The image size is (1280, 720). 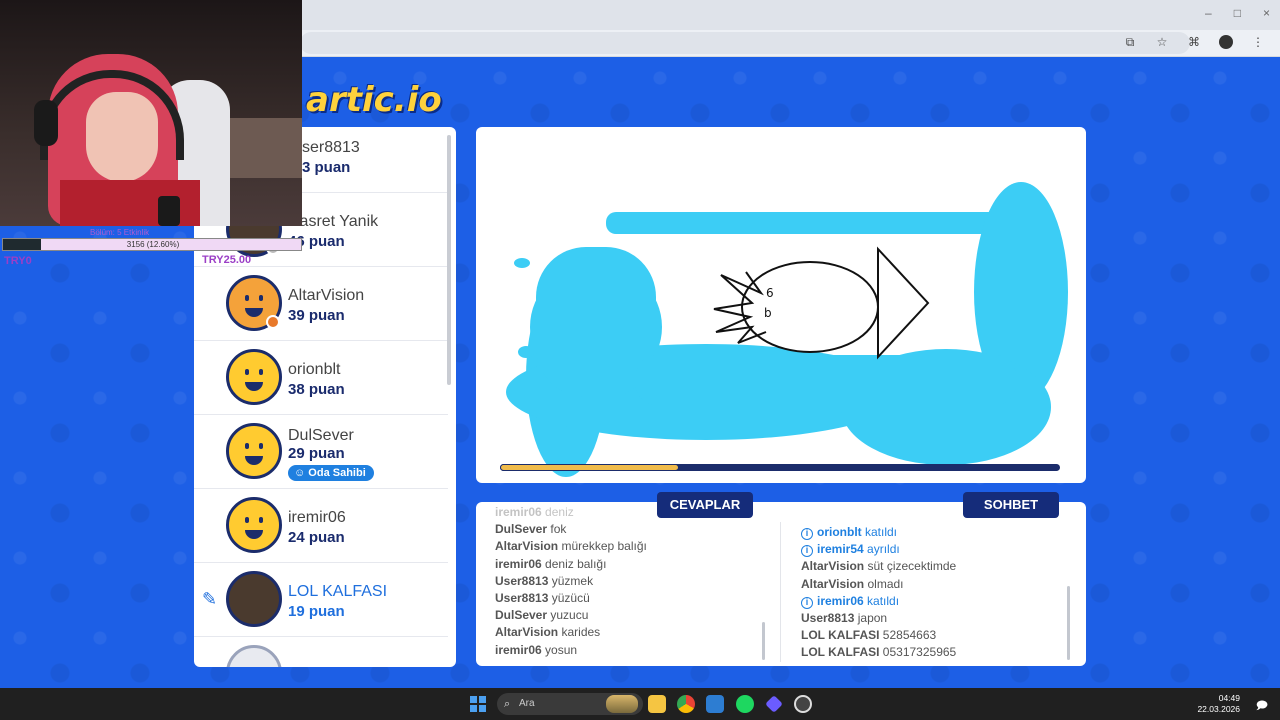 I want to click on chat-scrollbar, so click(x=1068, y=623).